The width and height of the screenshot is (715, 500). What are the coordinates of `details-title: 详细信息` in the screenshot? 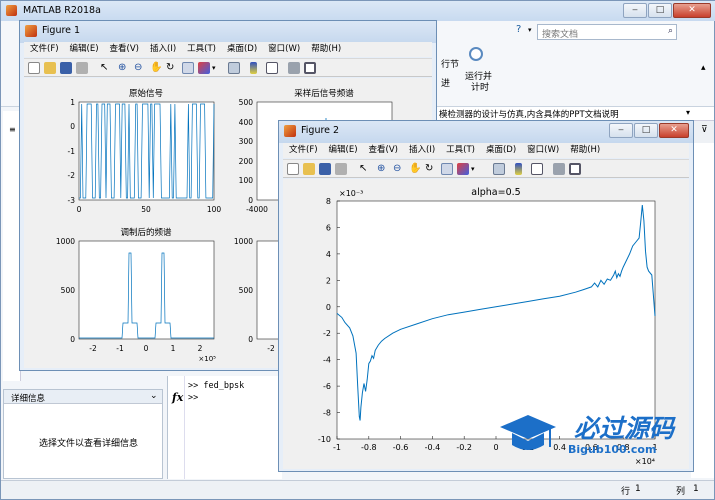 It's located at (28, 399).